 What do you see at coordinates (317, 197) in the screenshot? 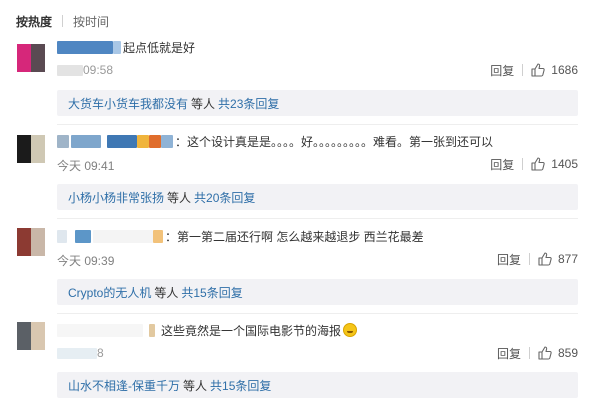
I see `reply-thread-summary: 小杨小杨非常张扬 等人 共20条回复` at bounding box center [317, 197].